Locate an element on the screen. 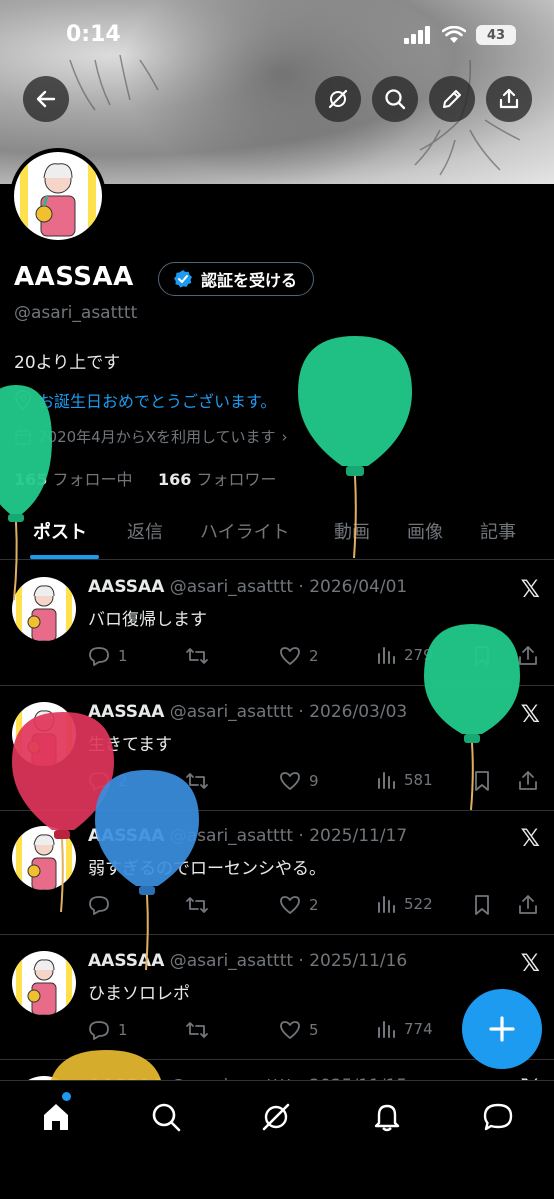  joined-text: 2020年4月からXを利用しています is located at coordinates (157, 437).